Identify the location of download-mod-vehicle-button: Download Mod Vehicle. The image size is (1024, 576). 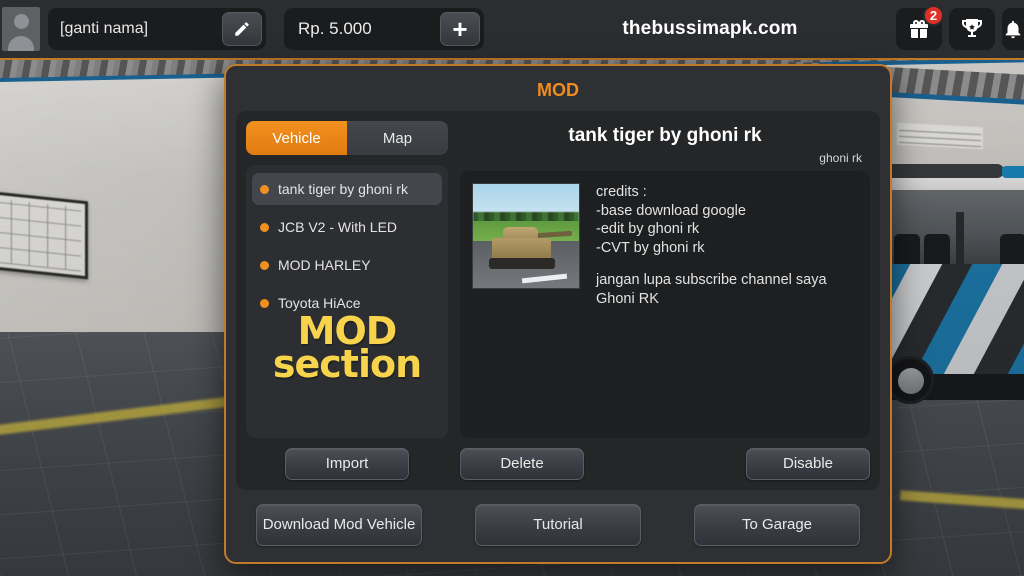
(339, 525).